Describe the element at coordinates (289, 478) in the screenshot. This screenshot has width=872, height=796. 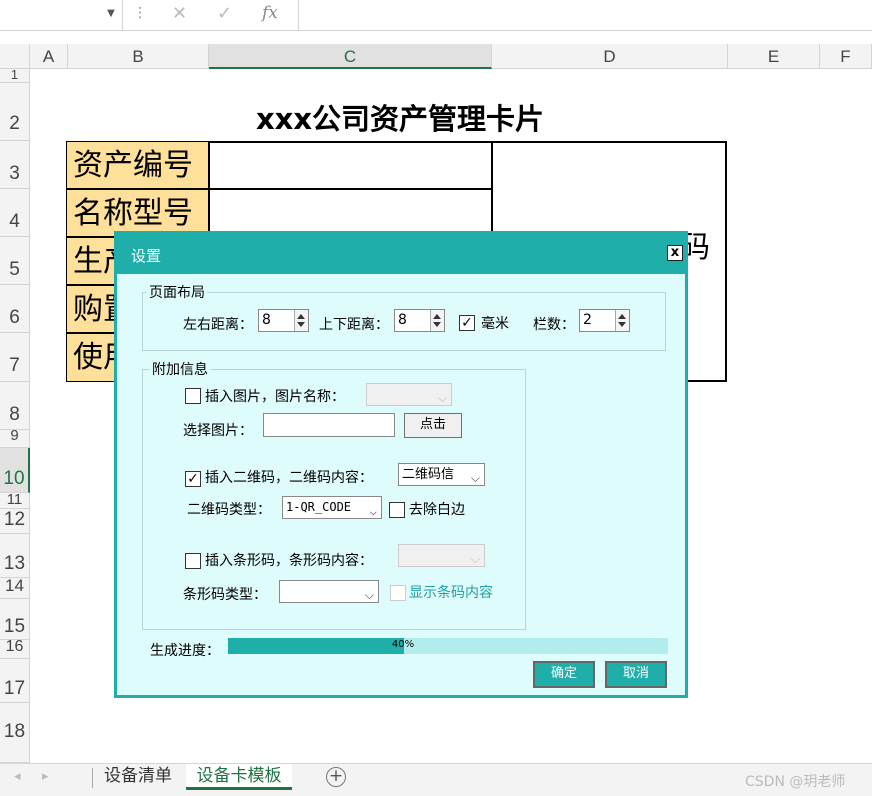
I see `insert-qr-label: 插入二维码，二维码内容：` at that location.